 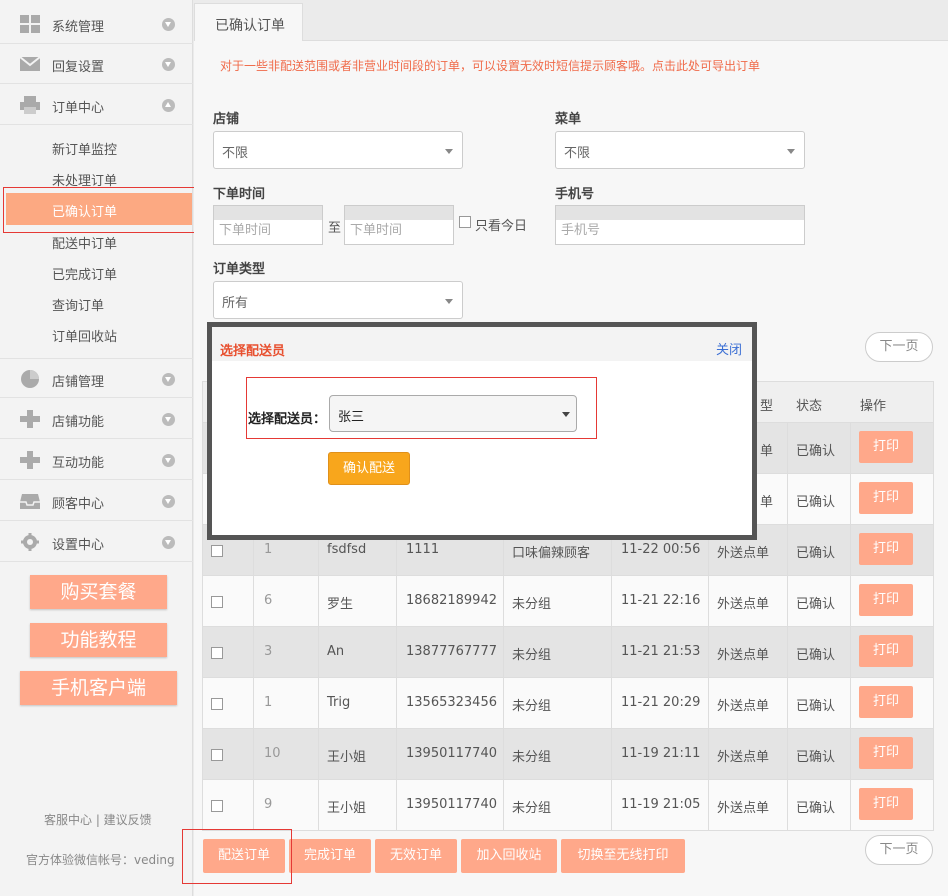 I want to click on sidebar-sub-delivering: 配送中订单, so click(x=84, y=242).